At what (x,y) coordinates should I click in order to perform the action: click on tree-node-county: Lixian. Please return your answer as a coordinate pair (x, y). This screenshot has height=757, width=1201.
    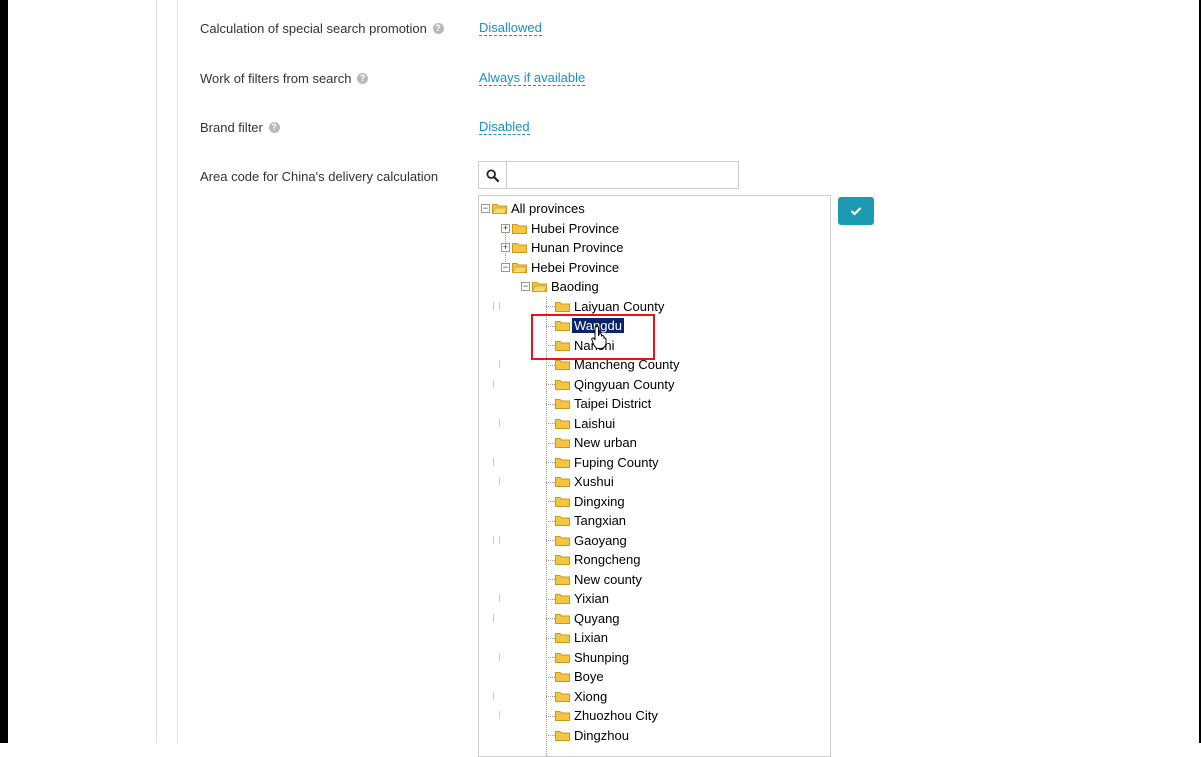
    Looking at the image, I should click on (582, 637).